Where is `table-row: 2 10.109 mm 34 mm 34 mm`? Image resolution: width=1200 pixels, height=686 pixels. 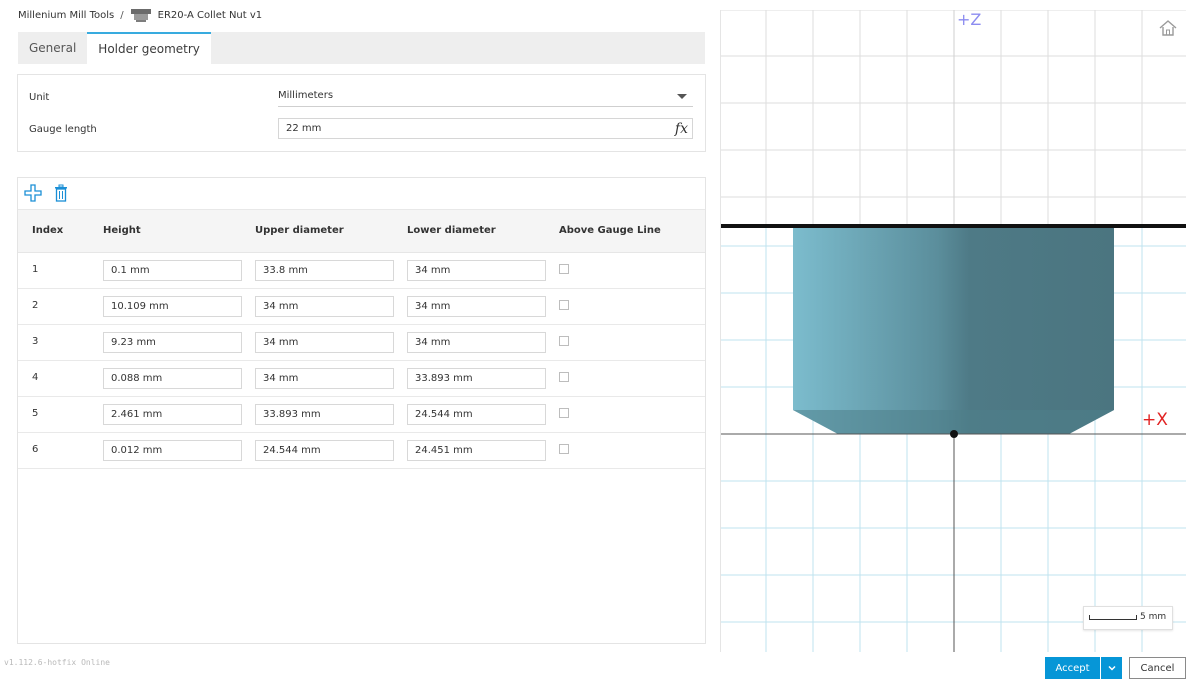
table-row: 2 10.109 mm 34 mm 34 mm is located at coordinates (361, 307).